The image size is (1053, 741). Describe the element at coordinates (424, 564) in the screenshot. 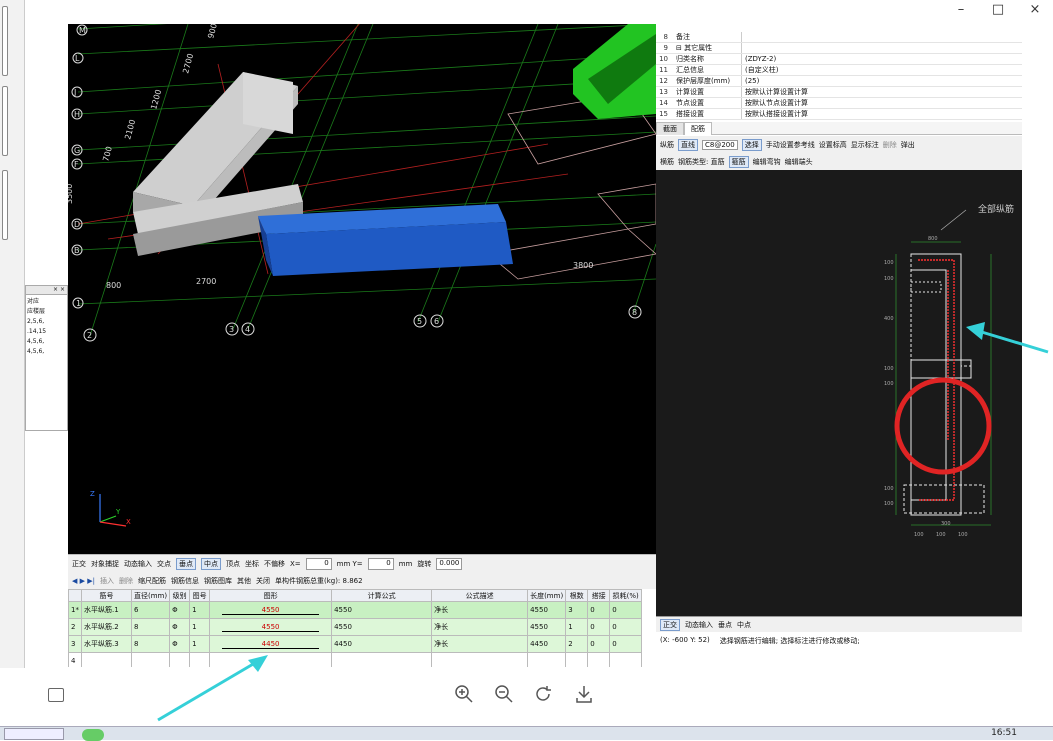

I see `rotate-checkbox: 旋转` at that location.